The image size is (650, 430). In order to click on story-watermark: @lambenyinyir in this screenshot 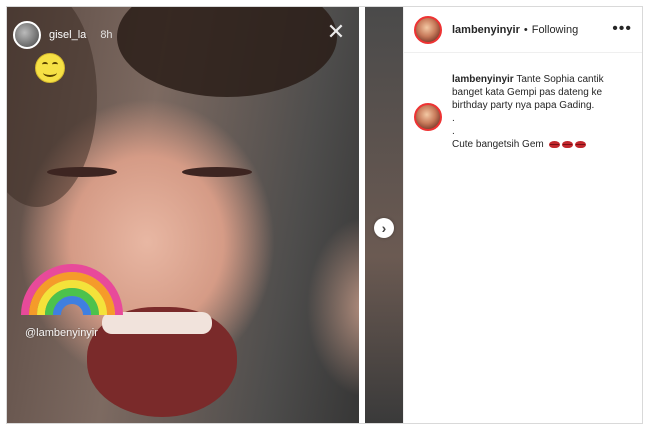, I will do `click(61, 333)`.